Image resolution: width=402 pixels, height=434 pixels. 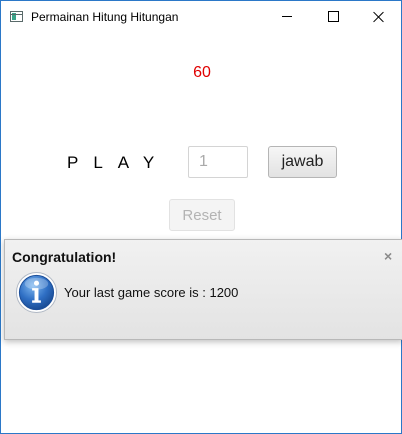 I want to click on title-bar: Permainan Hitung Hitungan, so click(x=201, y=16).